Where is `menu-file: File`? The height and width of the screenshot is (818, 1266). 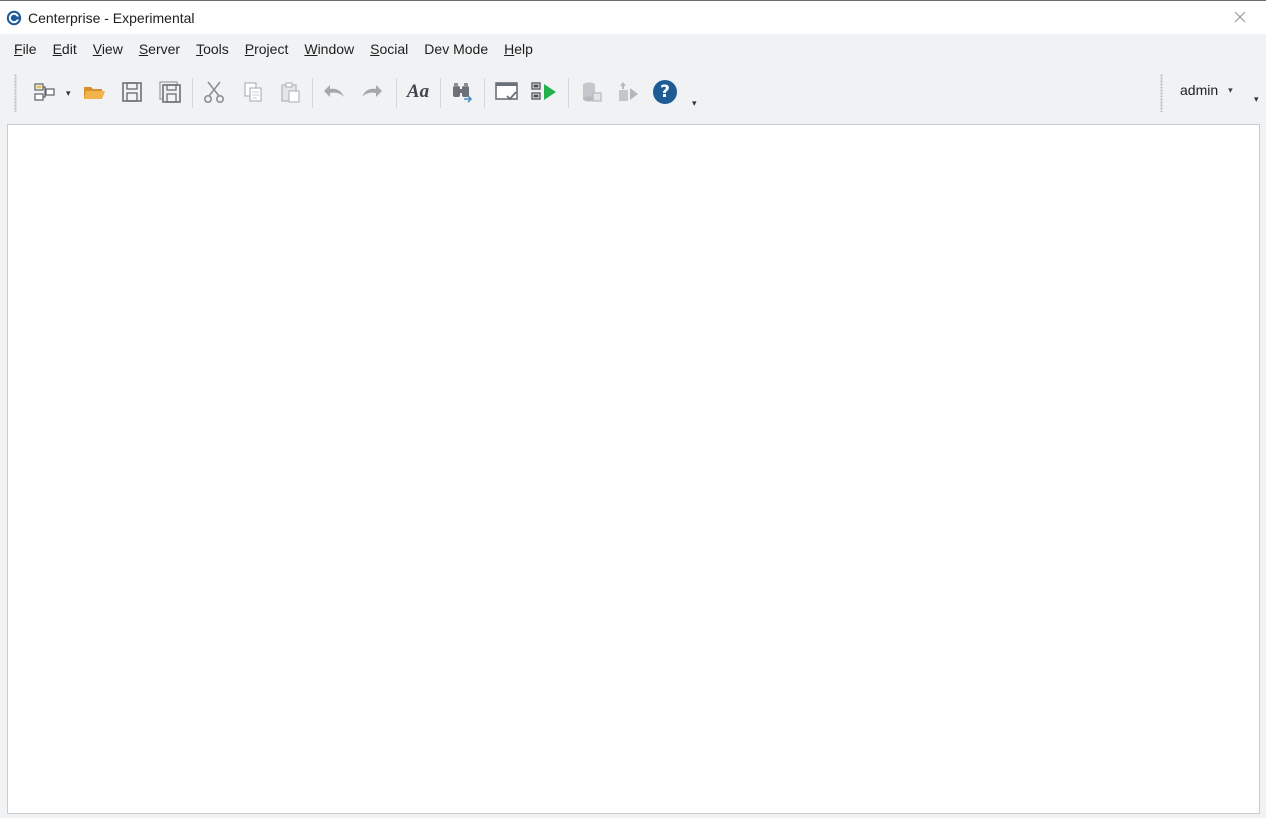
menu-file: File is located at coordinates (25, 49).